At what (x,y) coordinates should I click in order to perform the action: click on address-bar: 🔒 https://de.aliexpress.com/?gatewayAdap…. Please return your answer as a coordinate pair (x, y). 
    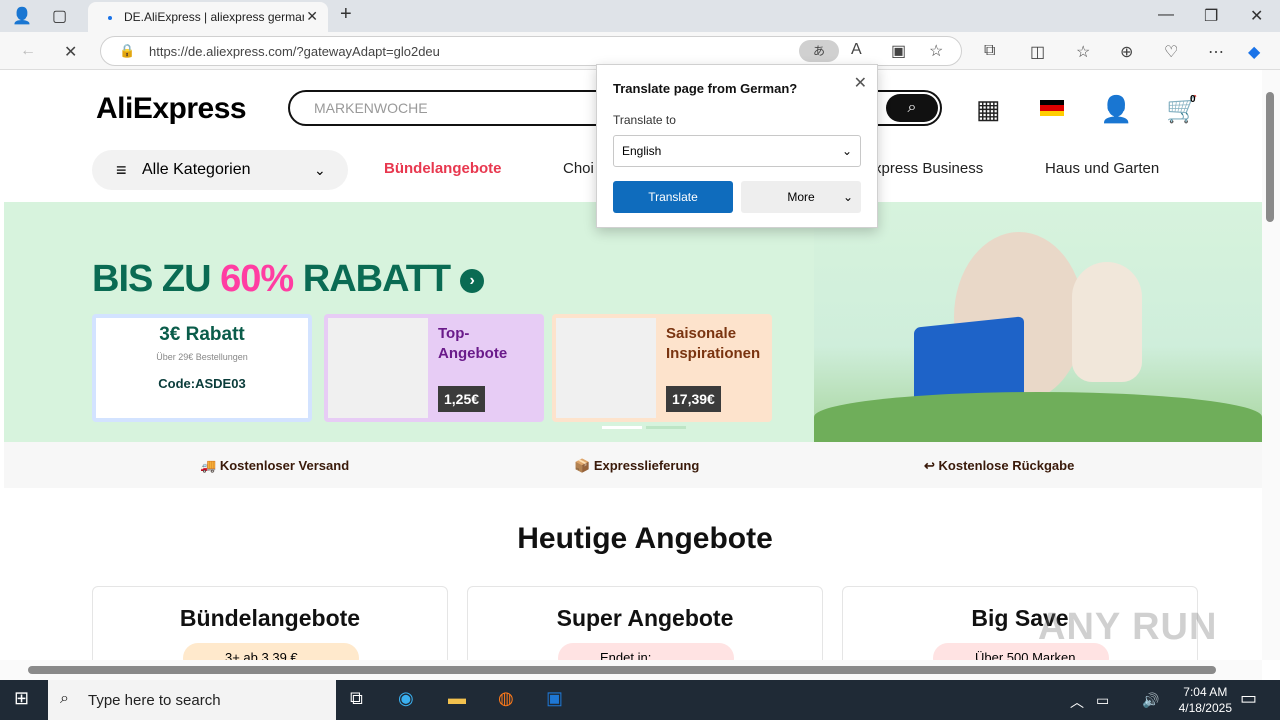
    Looking at the image, I should click on (531, 51).